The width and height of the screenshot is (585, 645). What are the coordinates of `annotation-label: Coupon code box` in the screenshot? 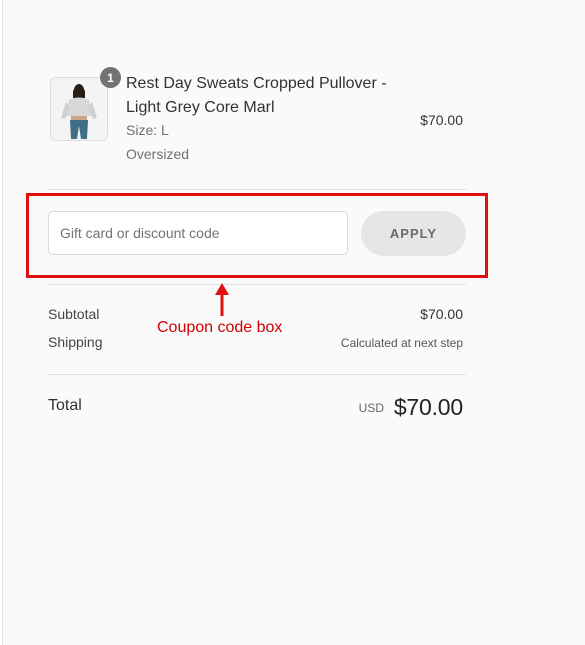 It's located at (220, 327).